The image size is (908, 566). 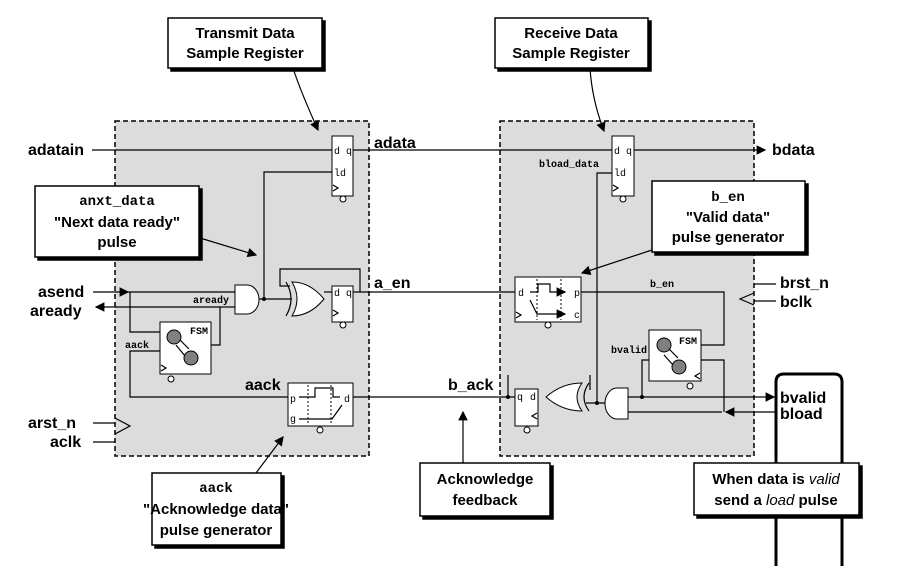 What do you see at coordinates (485, 479) in the screenshot?
I see `svg-text: Acknowledge` at bounding box center [485, 479].